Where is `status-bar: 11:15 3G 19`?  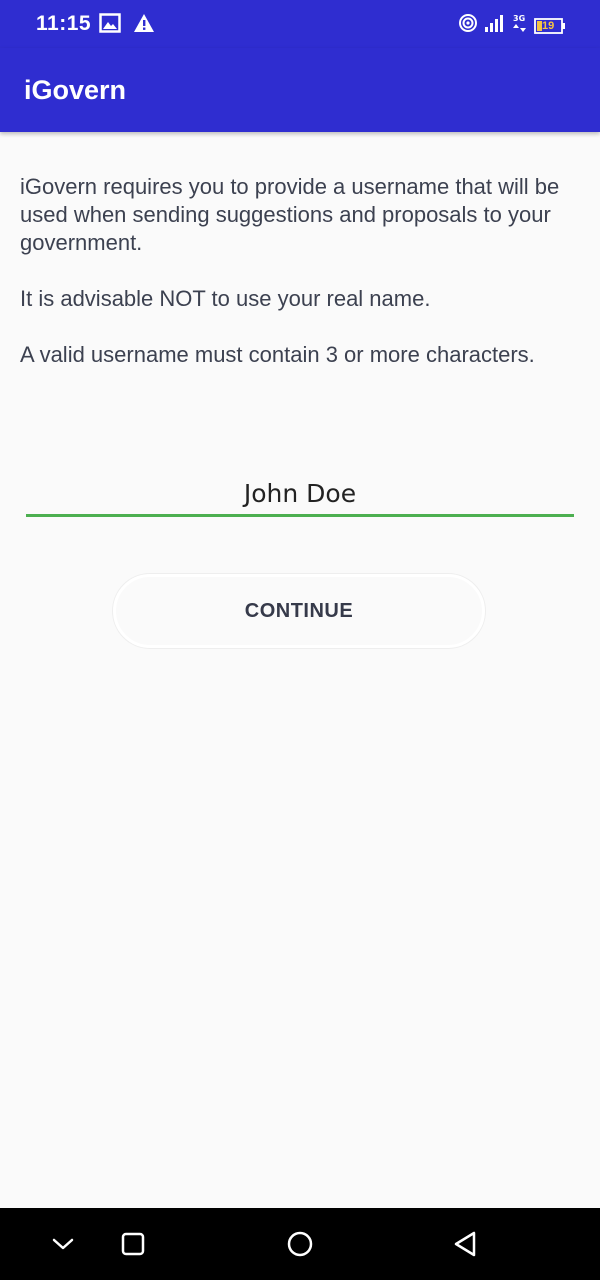 status-bar: 11:15 3G 19 is located at coordinates (300, 24).